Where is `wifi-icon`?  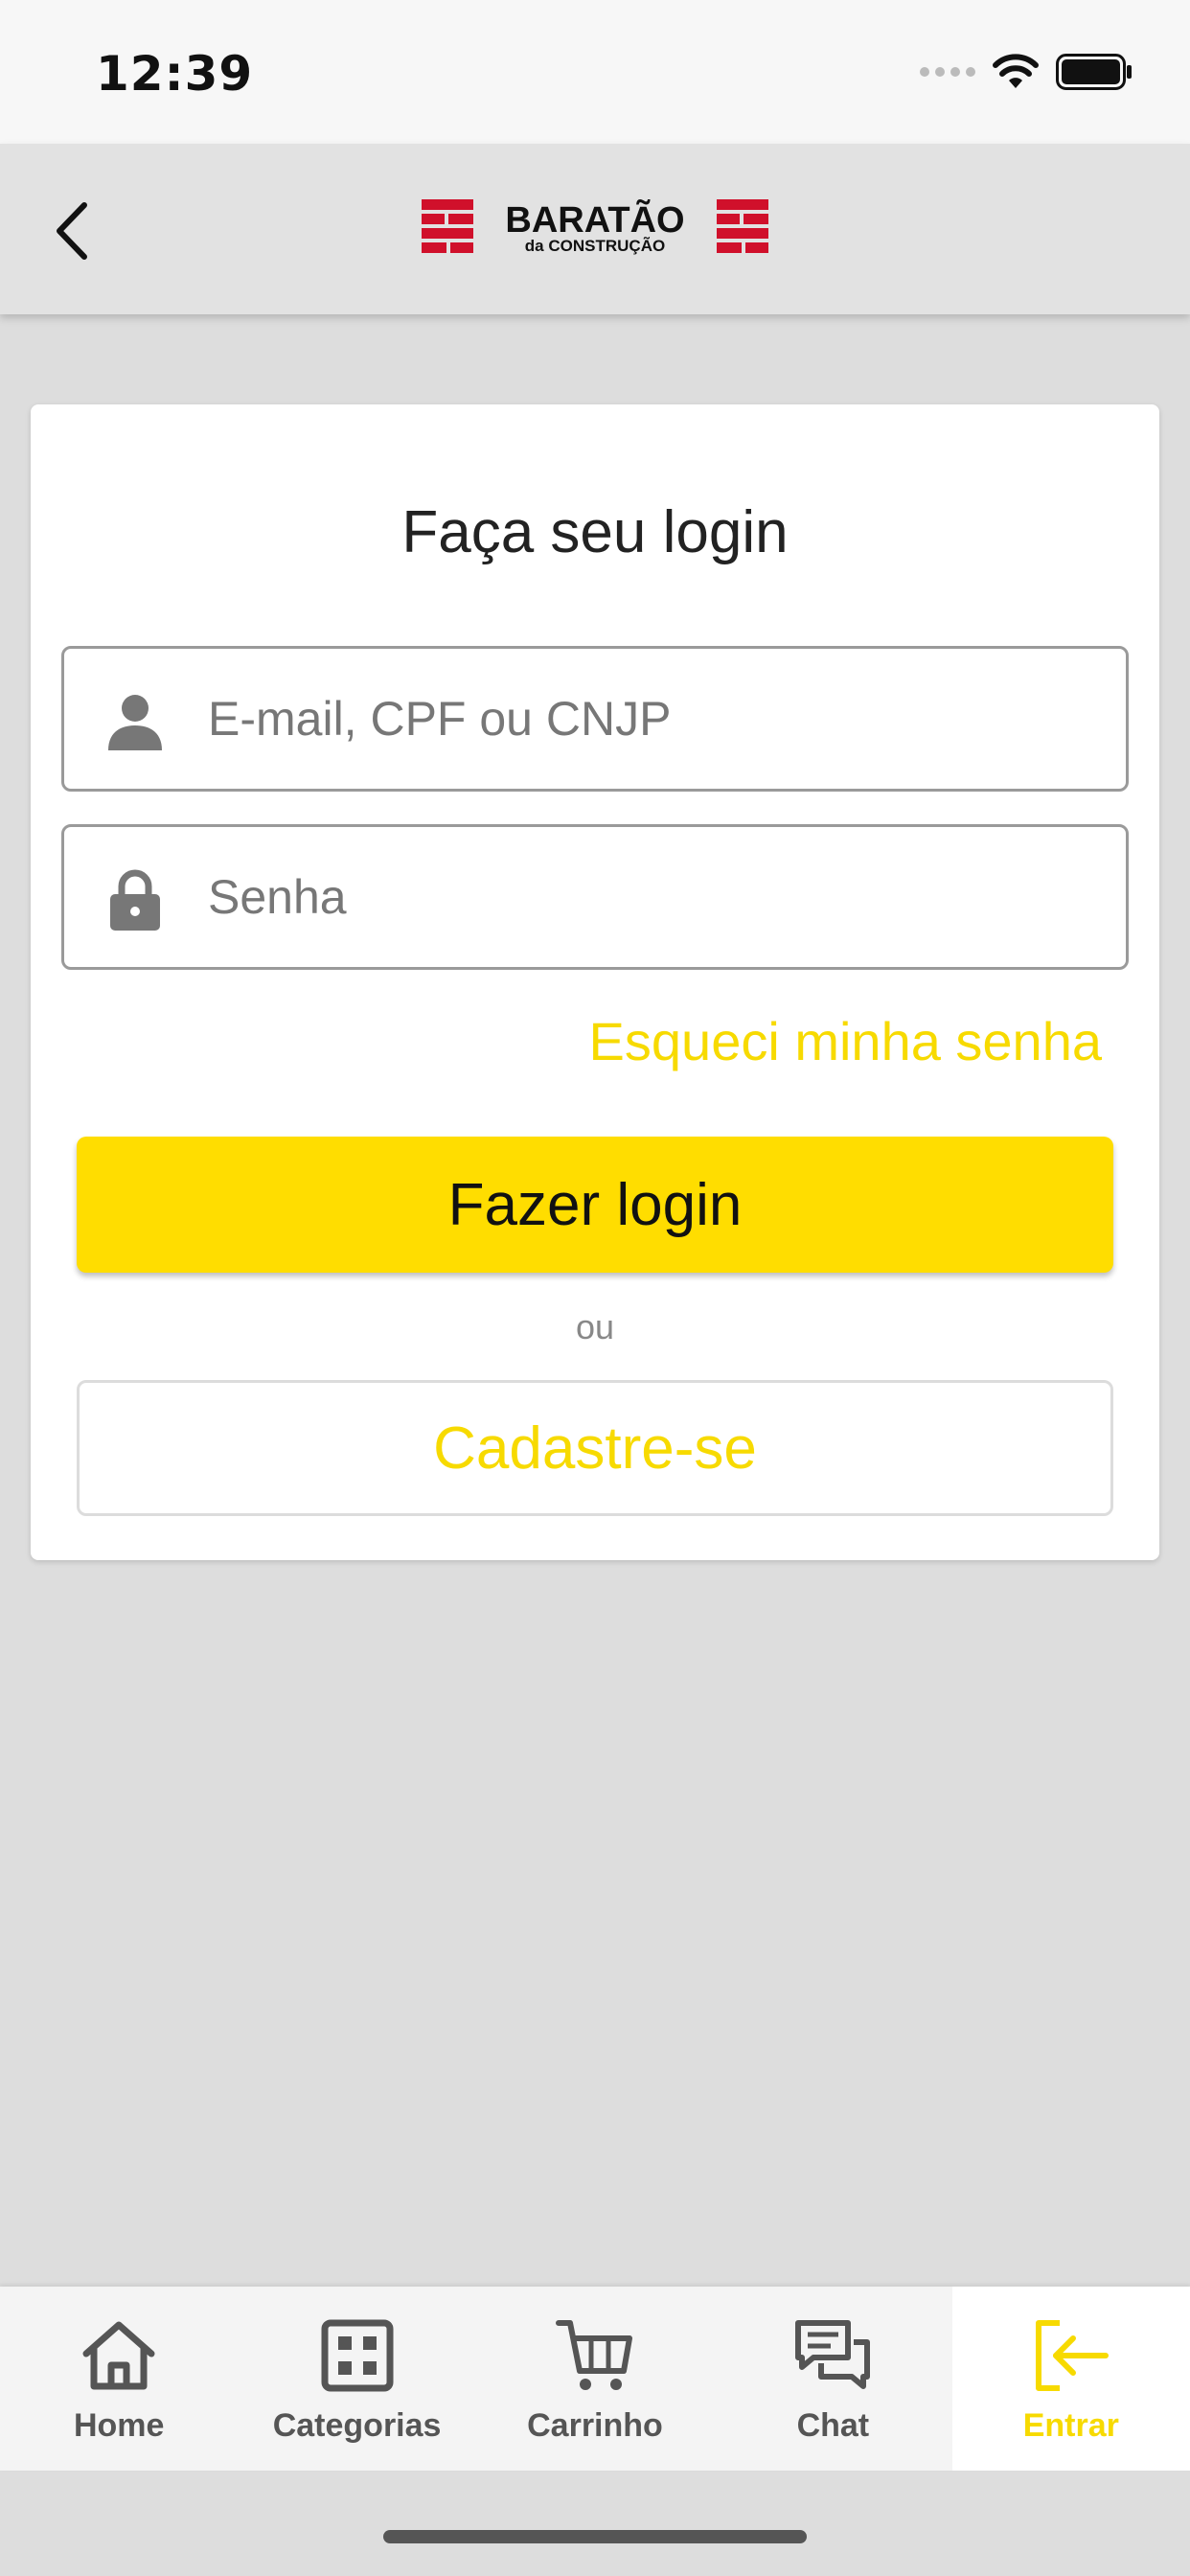 wifi-icon is located at coordinates (1016, 71).